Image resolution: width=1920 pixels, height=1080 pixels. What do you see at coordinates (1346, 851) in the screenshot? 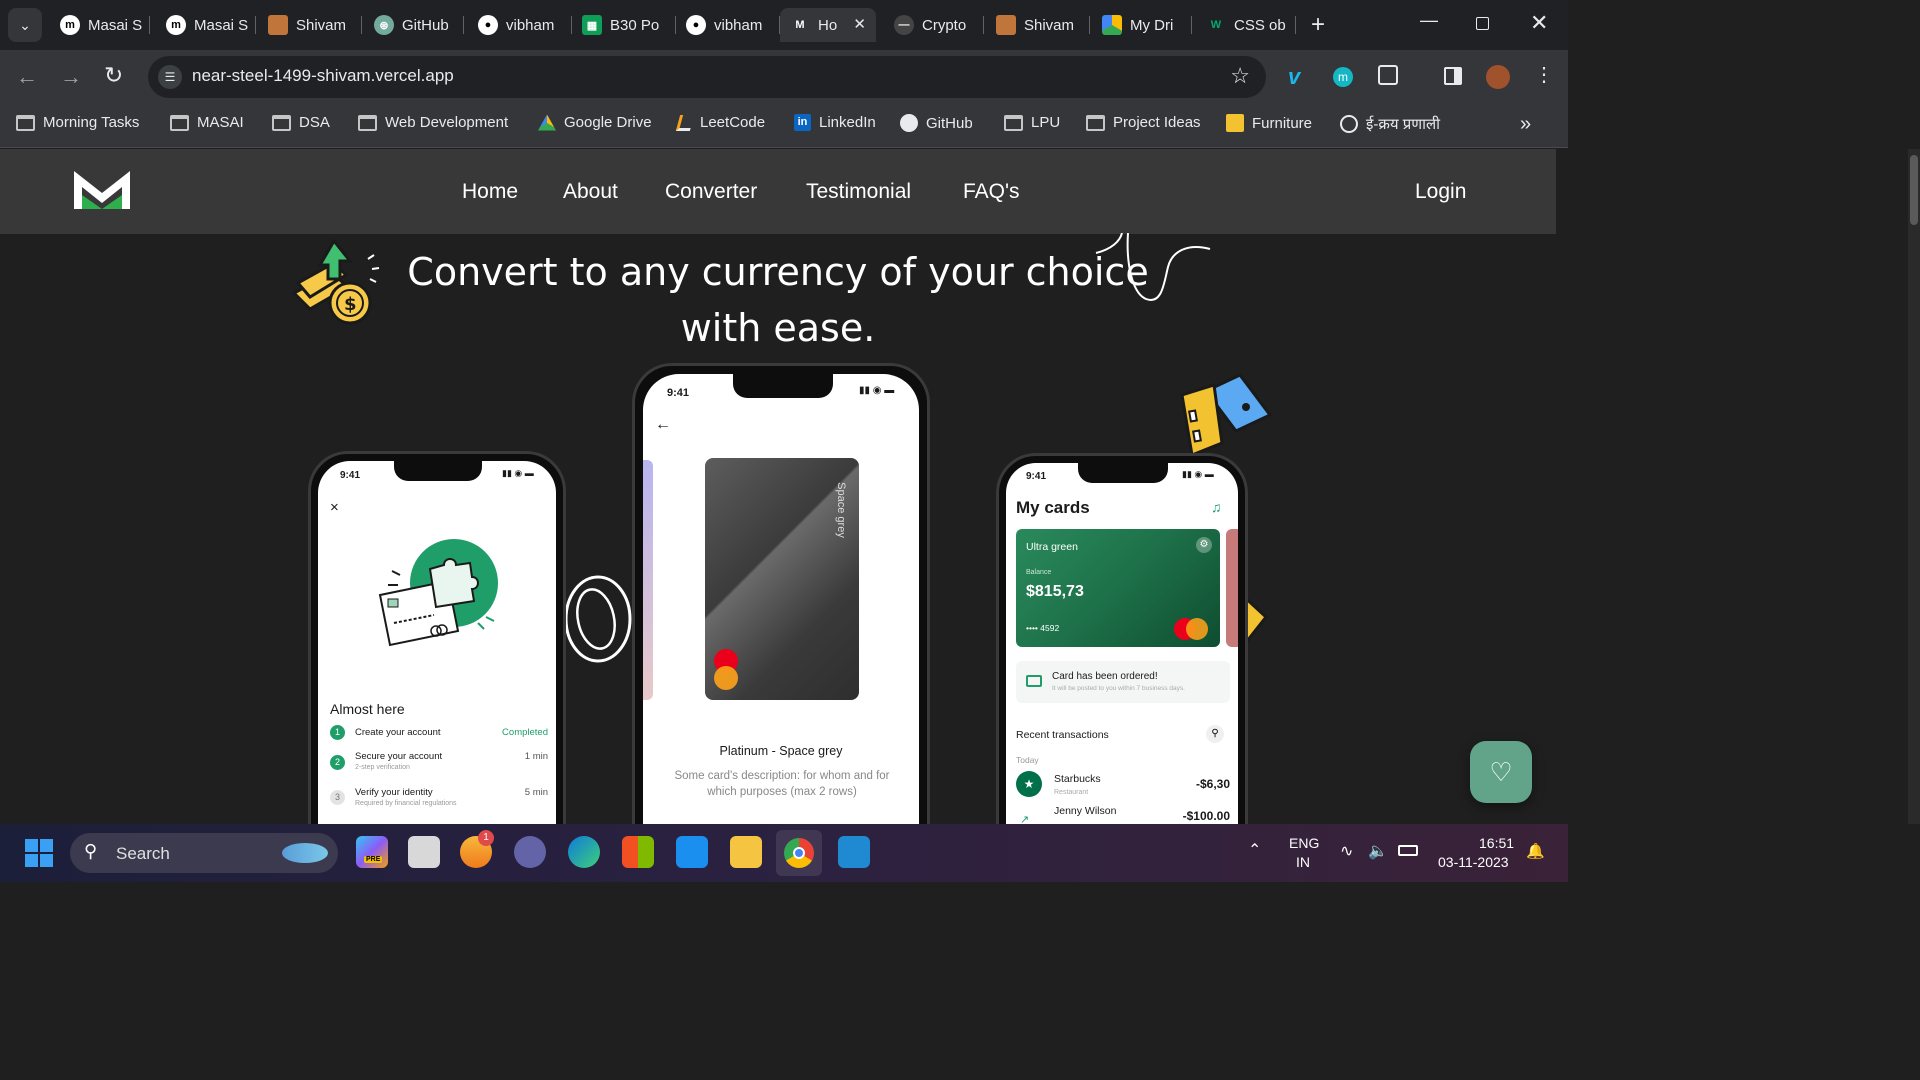
I see `wifi-icon: ∿` at bounding box center [1346, 851].